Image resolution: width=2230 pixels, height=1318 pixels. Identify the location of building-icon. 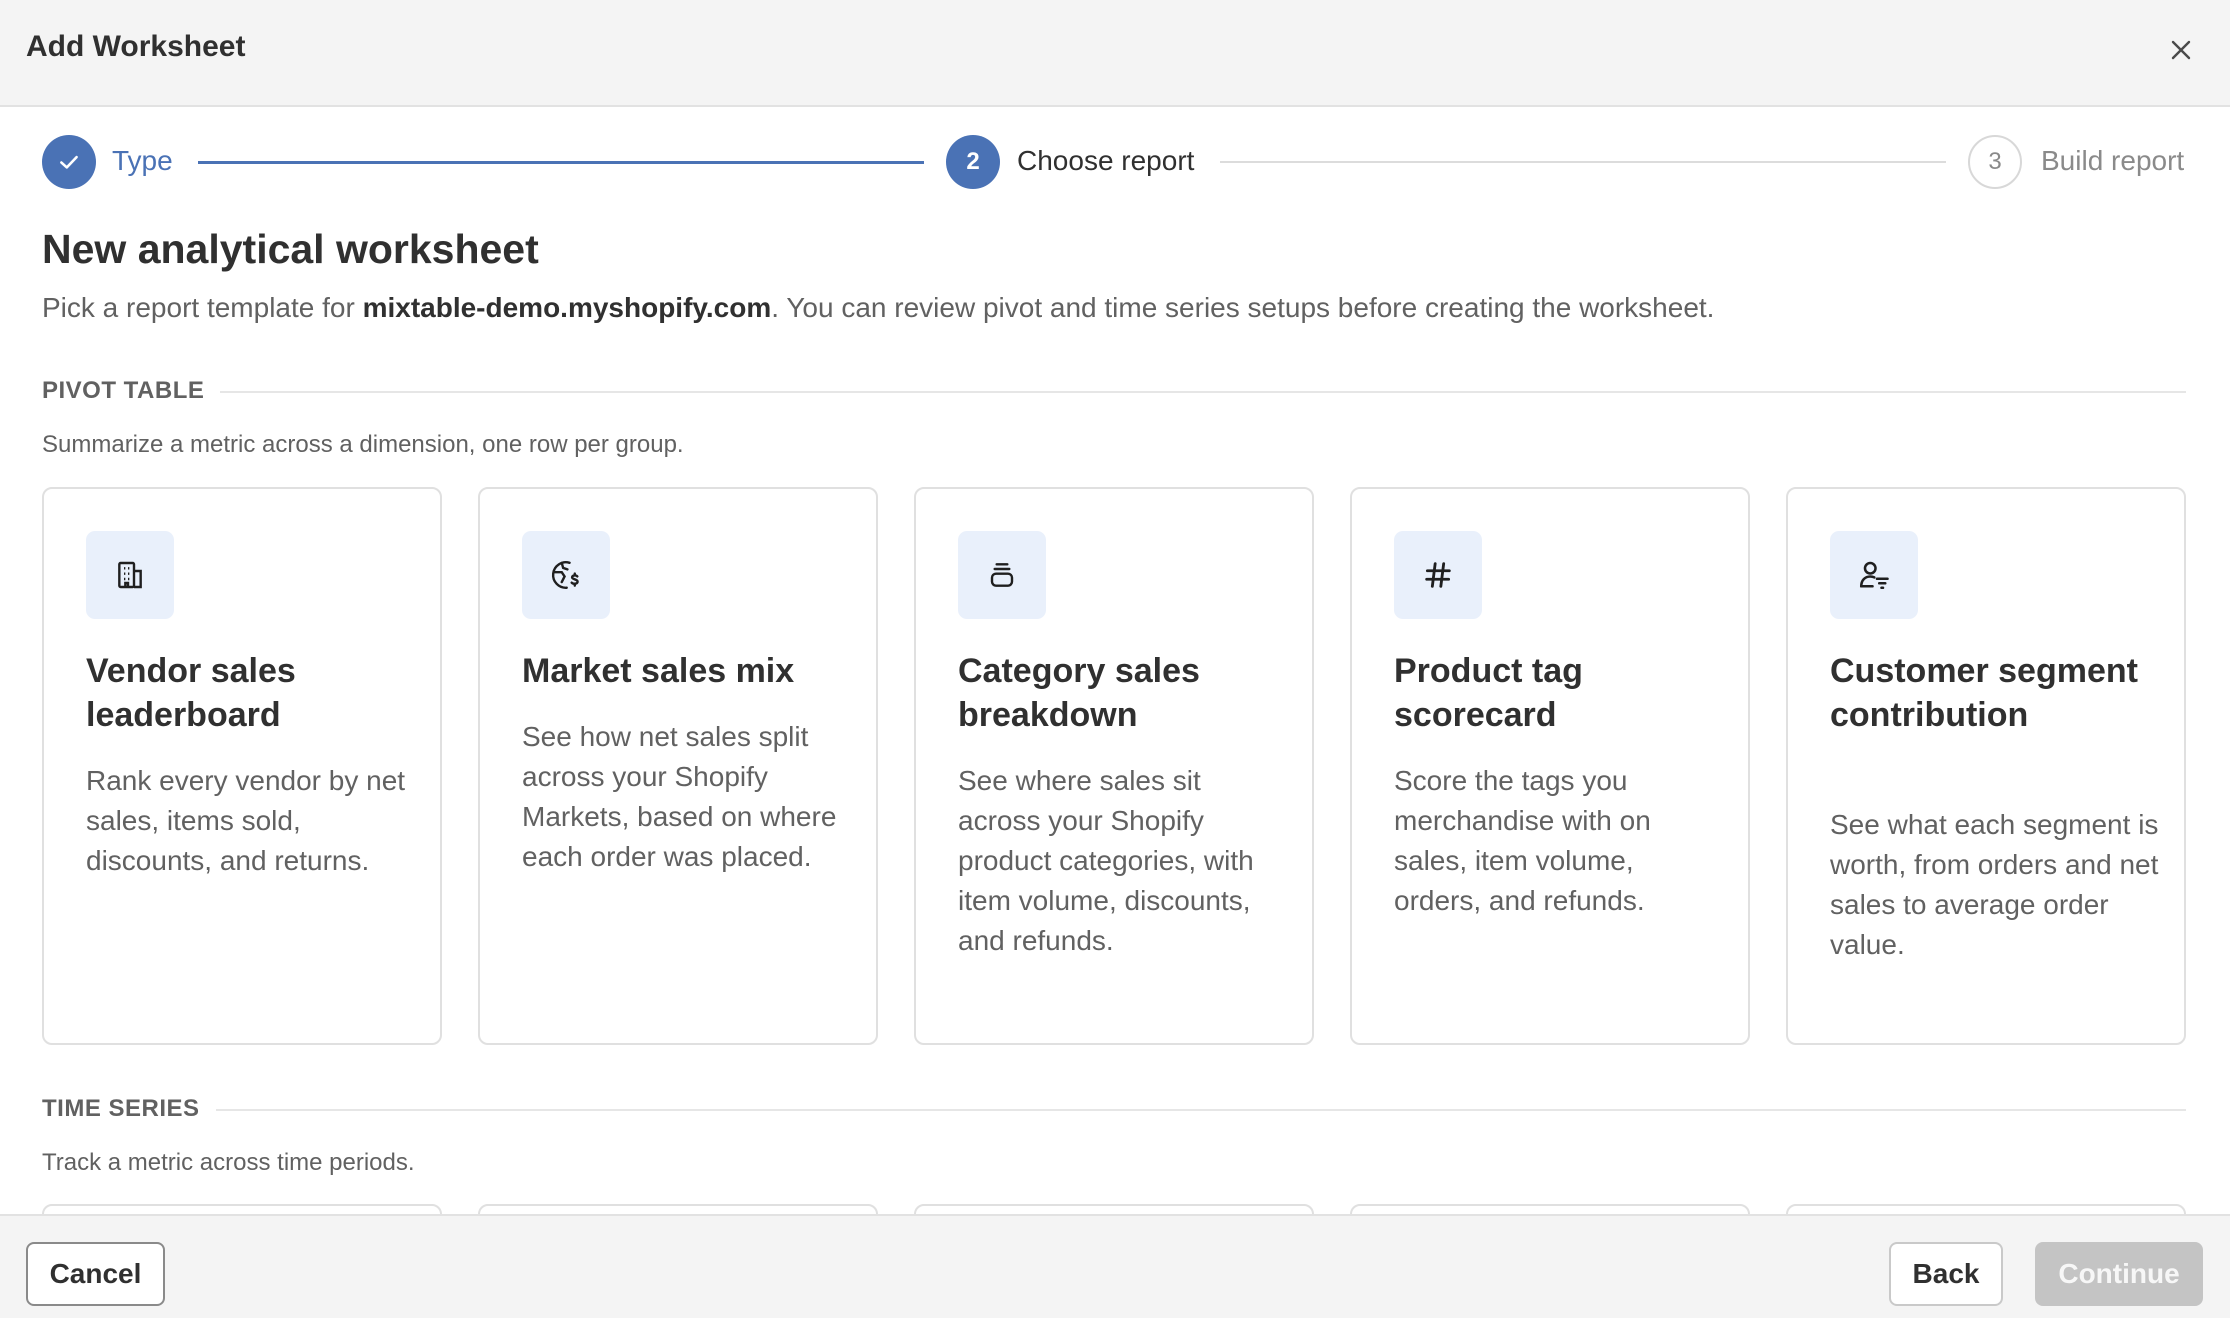
(130, 575).